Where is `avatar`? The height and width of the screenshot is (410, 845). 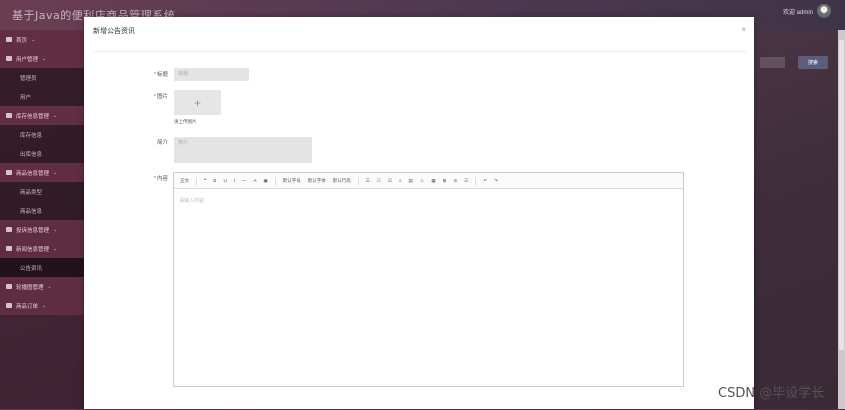 avatar is located at coordinates (824, 11).